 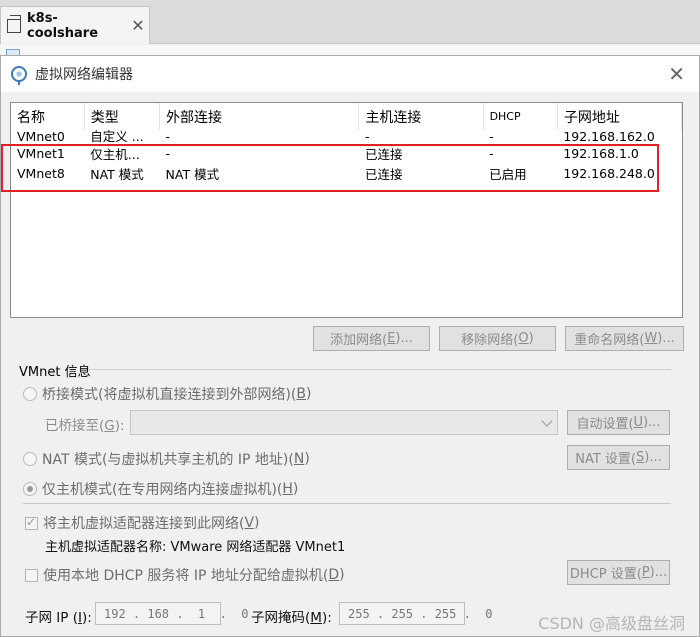 What do you see at coordinates (609, 173) in the screenshot?
I see `cell-subnet: 192.168.248.0` at bounding box center [609, 173].